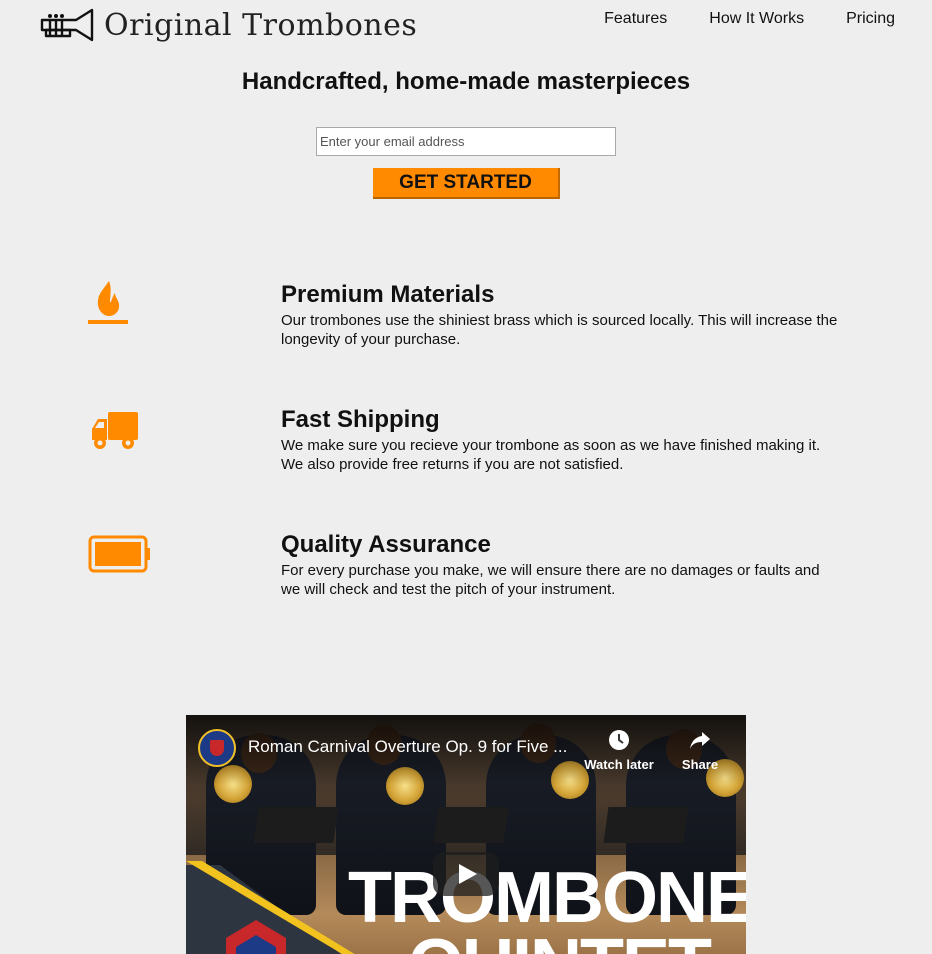 The height and width of the screenshot is (954, 932). What do you see at coordinates (466, 81) in the screenshot?
I see `hero-title: Handcrafted, home-made masterpieces` at bounding box center [466, 81].